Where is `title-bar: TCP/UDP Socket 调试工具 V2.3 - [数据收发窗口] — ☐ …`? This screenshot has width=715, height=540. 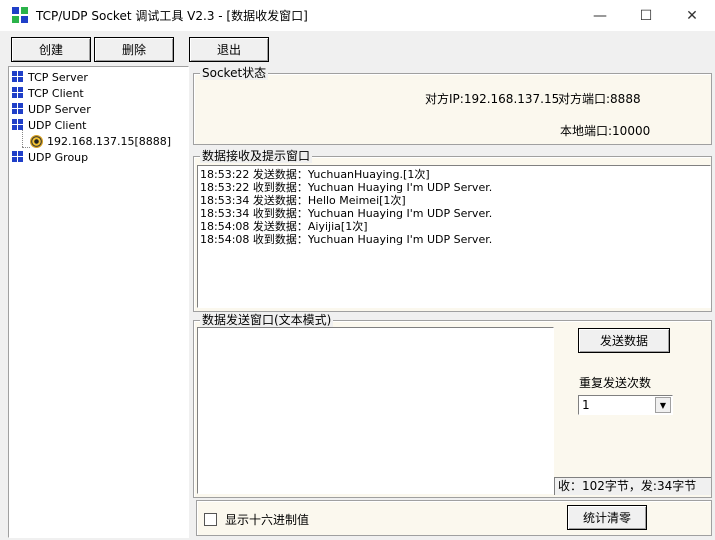 title-bar: TCP/UDP Socket 调试工具 V2.3 - [数据收发窗口] — ☐ … is located at coordinates (357, 15).